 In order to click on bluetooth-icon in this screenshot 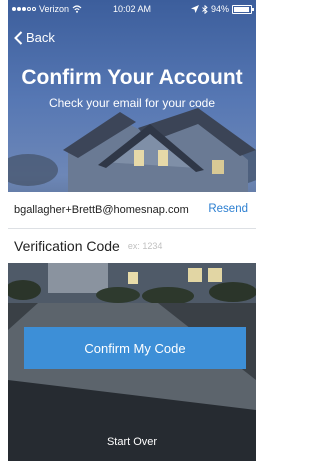, I will do `click(205, 9)`.